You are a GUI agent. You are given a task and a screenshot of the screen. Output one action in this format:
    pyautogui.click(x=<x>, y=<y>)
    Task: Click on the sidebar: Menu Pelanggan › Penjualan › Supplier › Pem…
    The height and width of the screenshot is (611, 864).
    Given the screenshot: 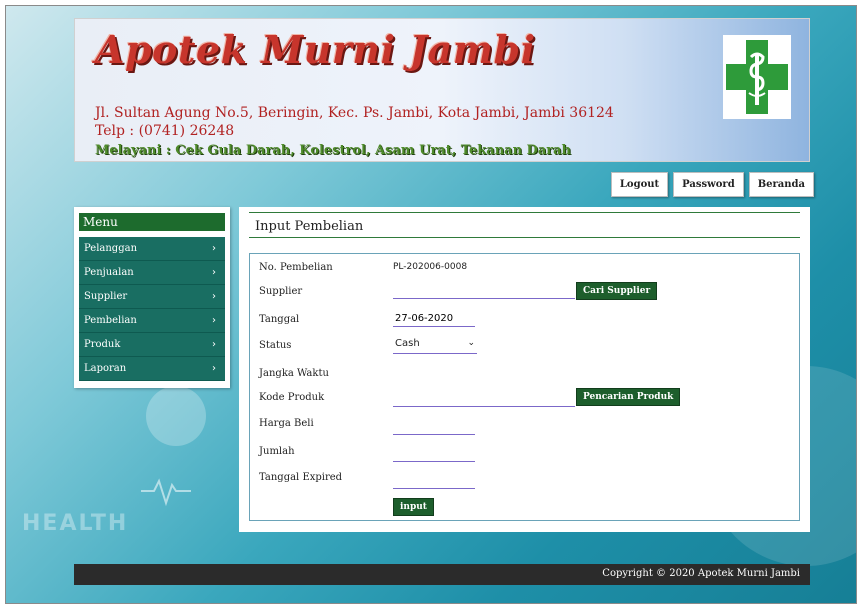 What is the action you would take?
    pyautogui.click(x=152, y=297)
    